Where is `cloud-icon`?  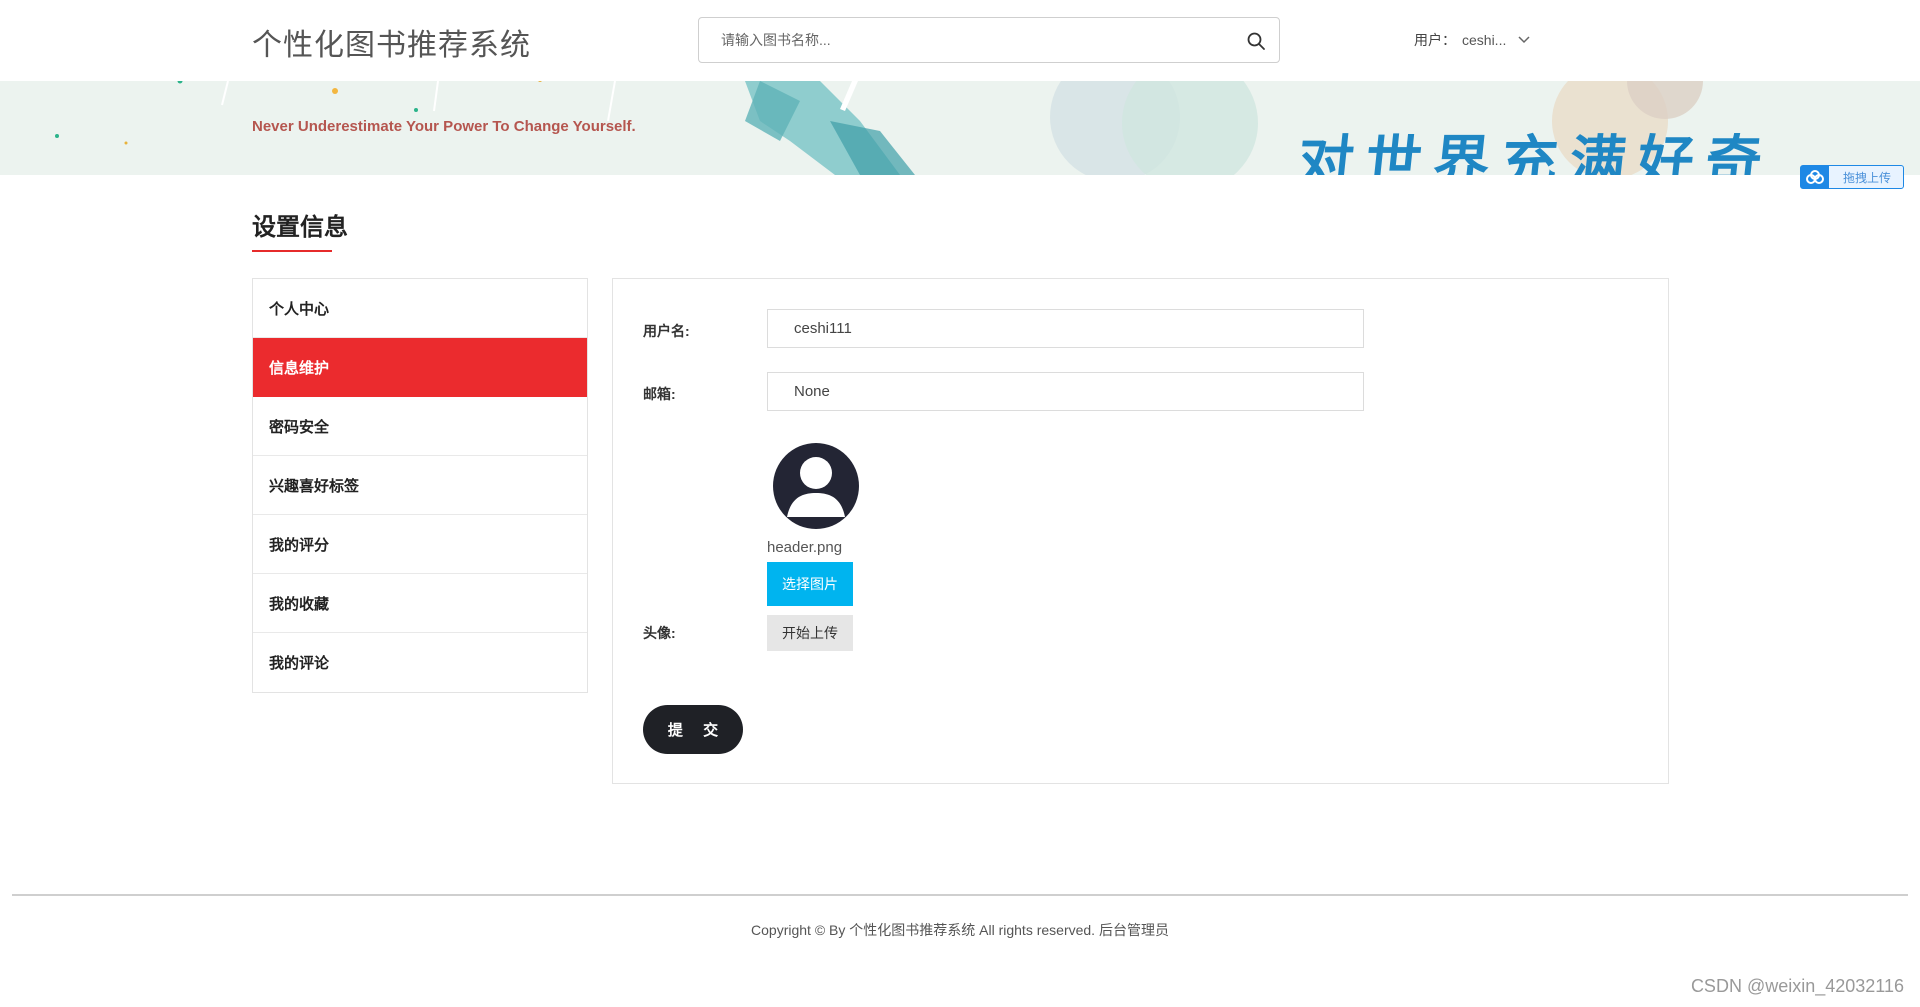
cloud-icon is located at coordinates (1815, 177).